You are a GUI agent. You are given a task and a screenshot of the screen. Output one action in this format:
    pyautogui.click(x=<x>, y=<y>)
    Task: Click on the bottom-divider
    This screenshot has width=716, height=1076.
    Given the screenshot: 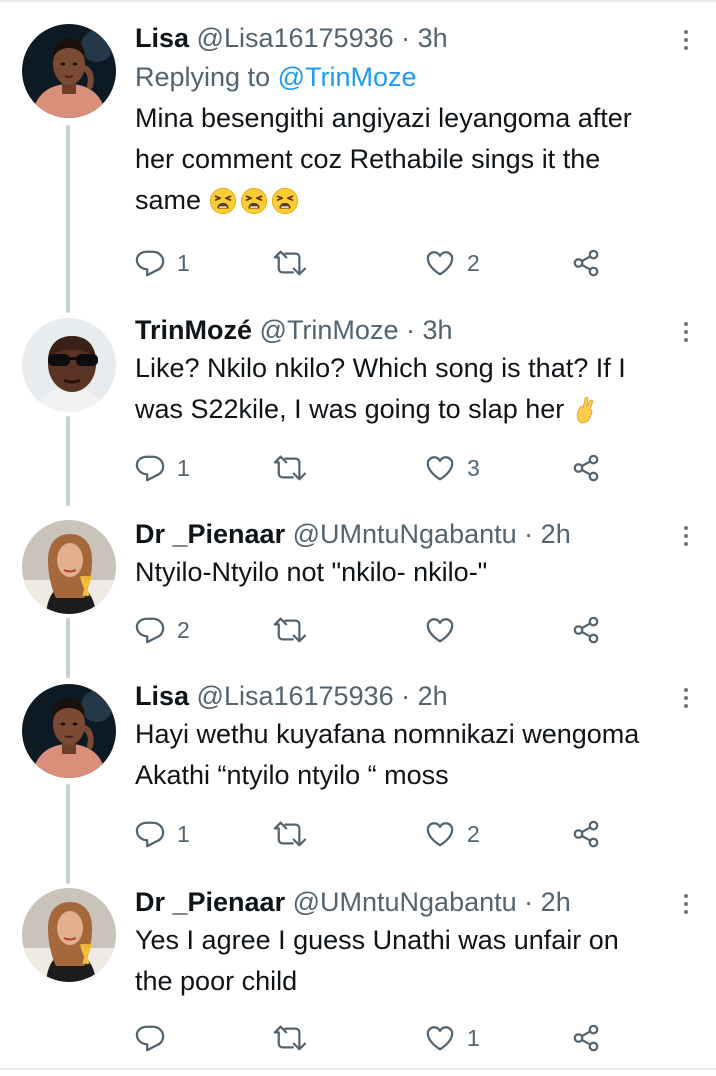 What is the action you would take?
    pyautogui.click(x=358, y=1069)
    